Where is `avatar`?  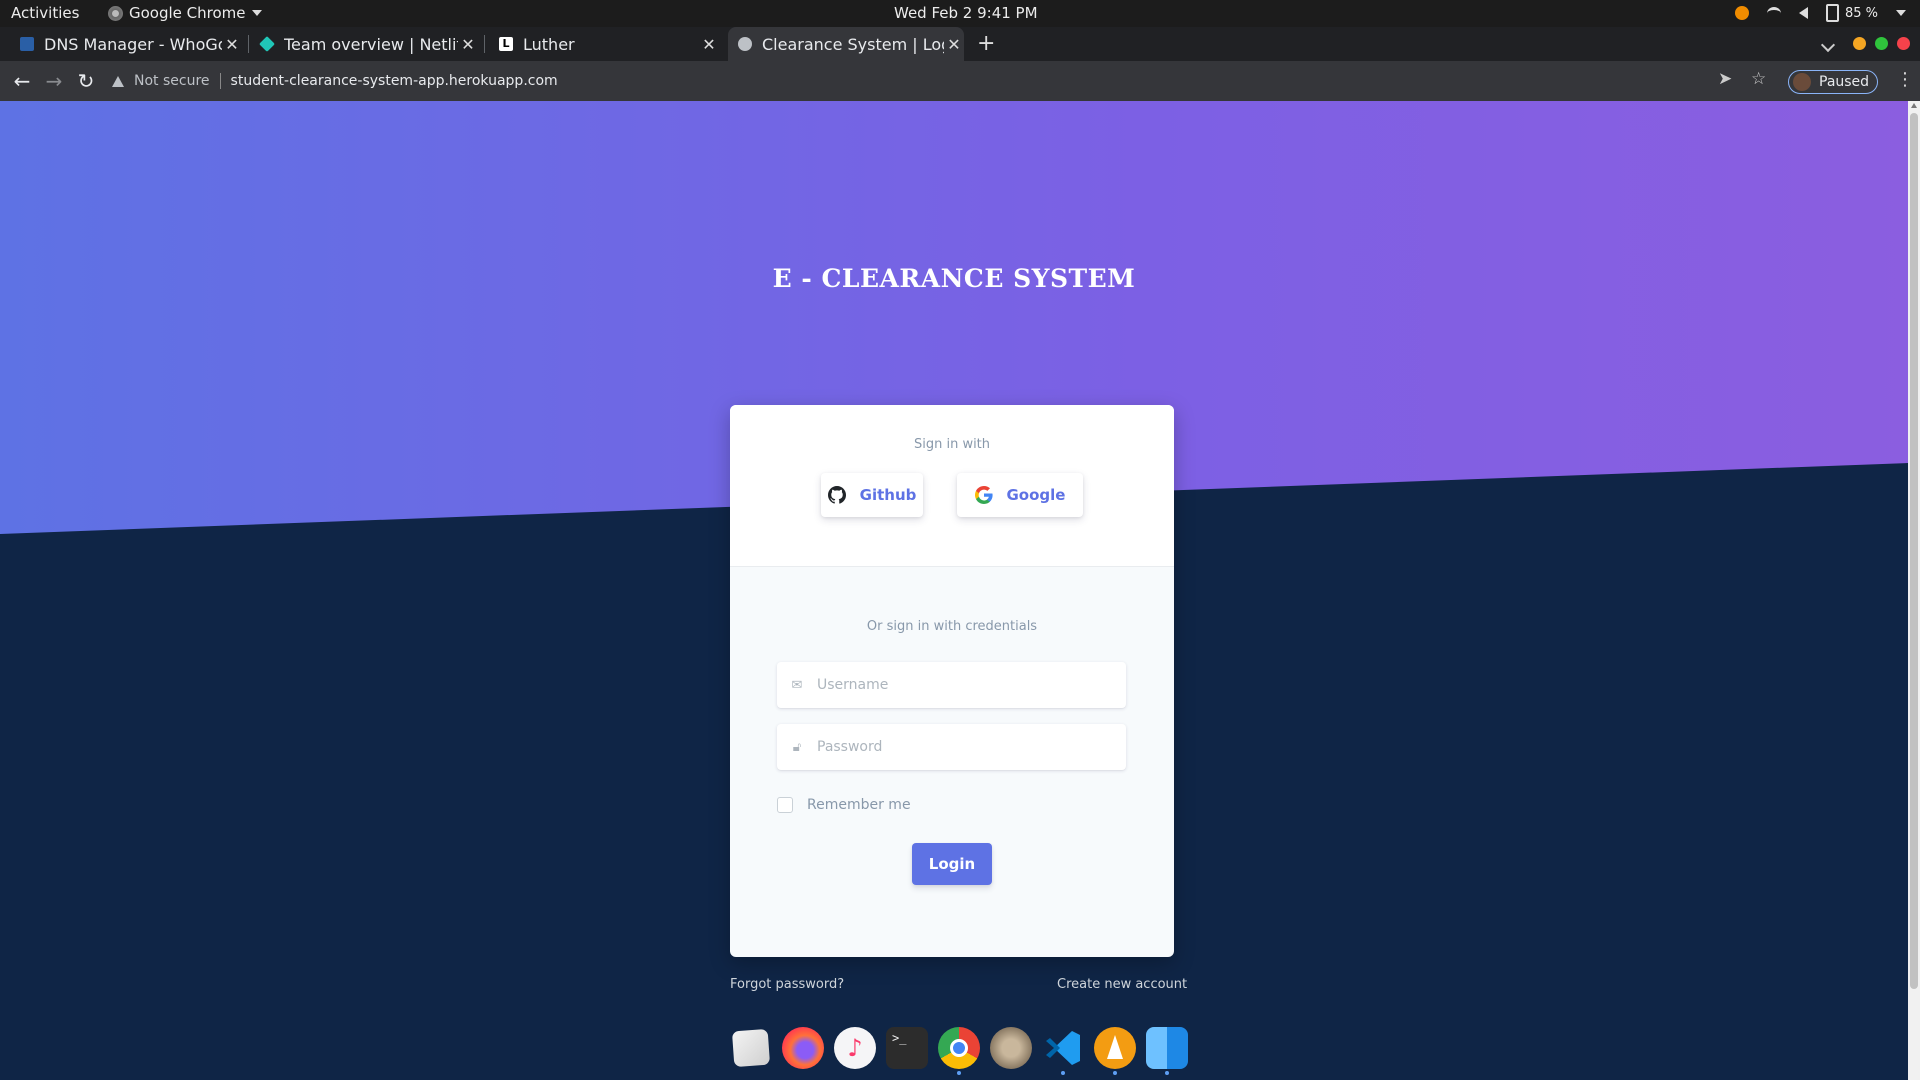 avatar is located at coordinates (1802, 82).